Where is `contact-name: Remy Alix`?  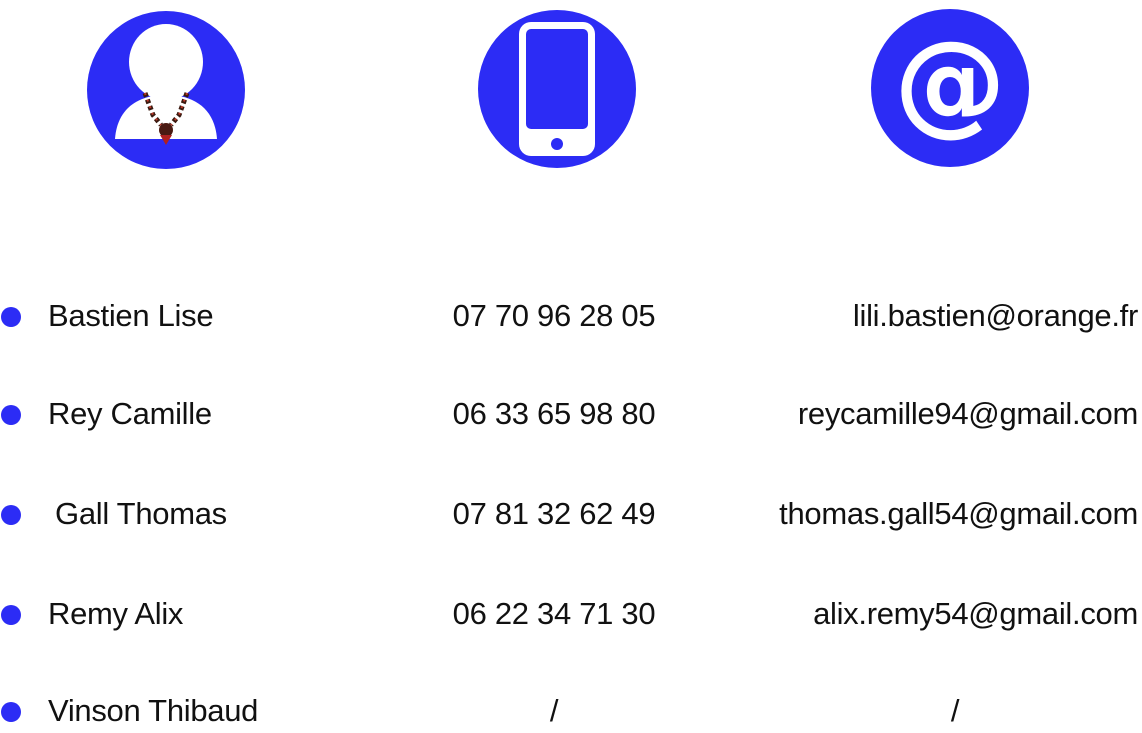 contact-name: Remy Alix is located at coordinates (116, 613).